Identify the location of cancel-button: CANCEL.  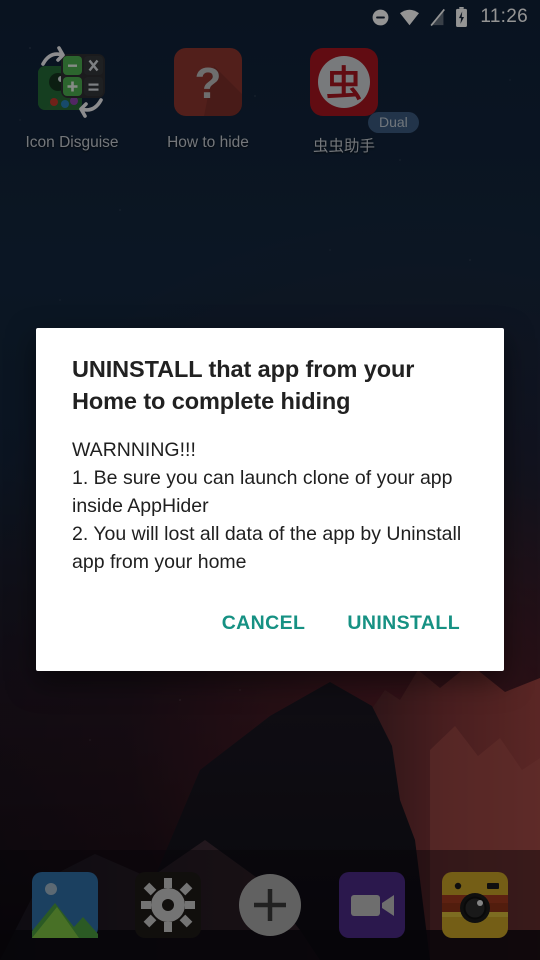
(264, 623).